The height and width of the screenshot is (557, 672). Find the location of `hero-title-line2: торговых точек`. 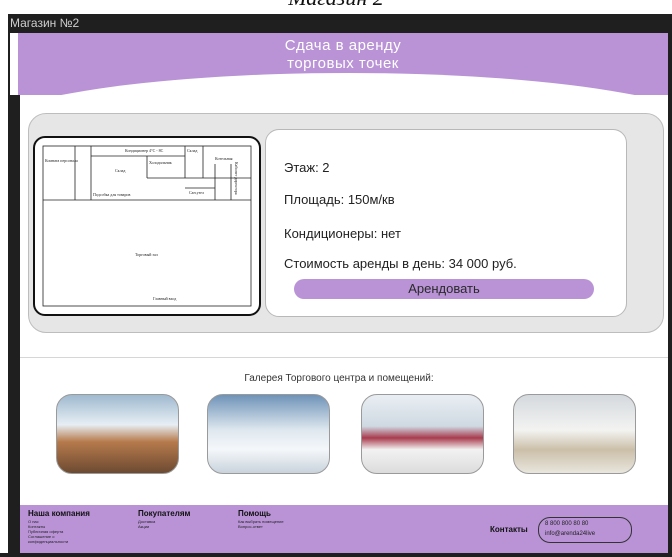

hero-title-line2: торговых точек is located at coordinates (343, 63).